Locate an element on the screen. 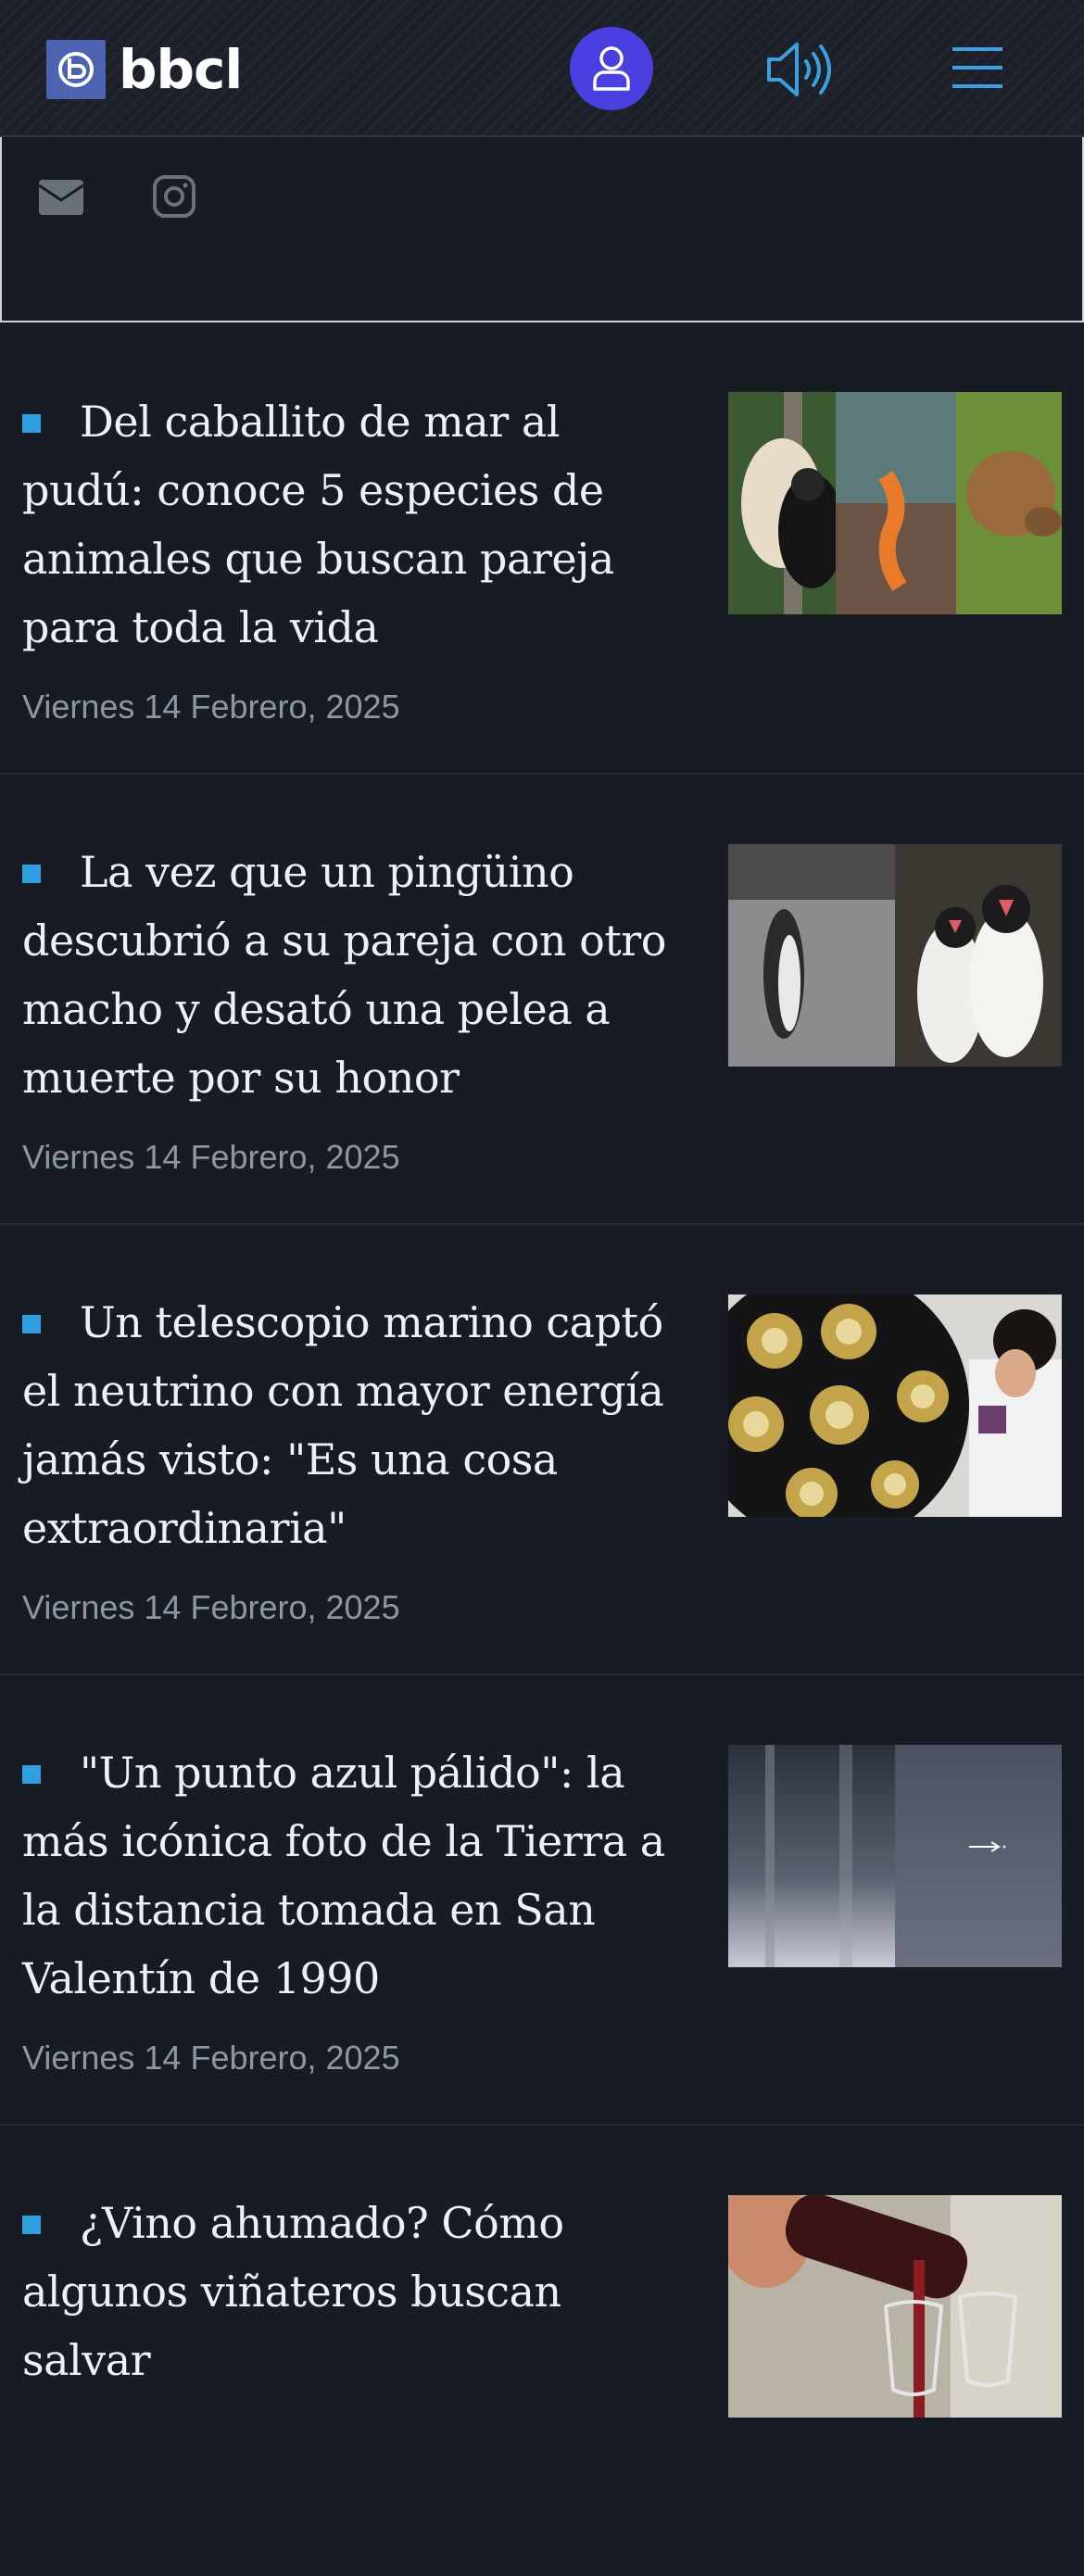 The height and width of the screenshot is (2576, 1084). hamburger-menu-icon is located at coordinates (977, 68).